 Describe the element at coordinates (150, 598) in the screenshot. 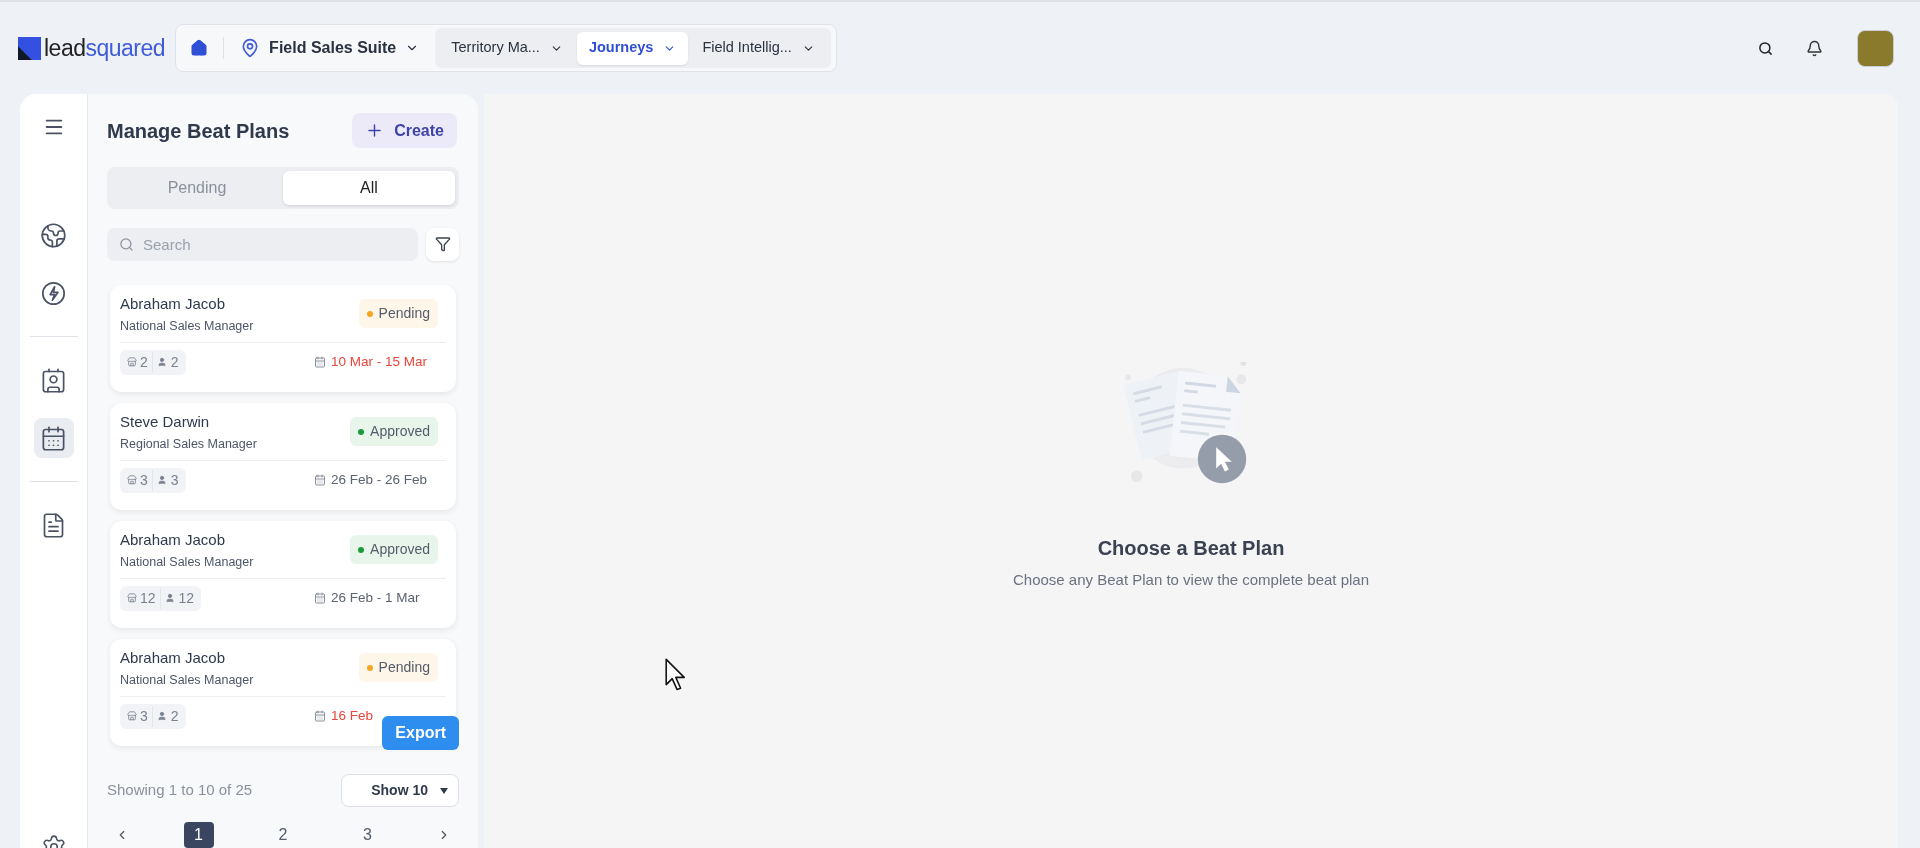

I see `outlet-count: 12` at that location.